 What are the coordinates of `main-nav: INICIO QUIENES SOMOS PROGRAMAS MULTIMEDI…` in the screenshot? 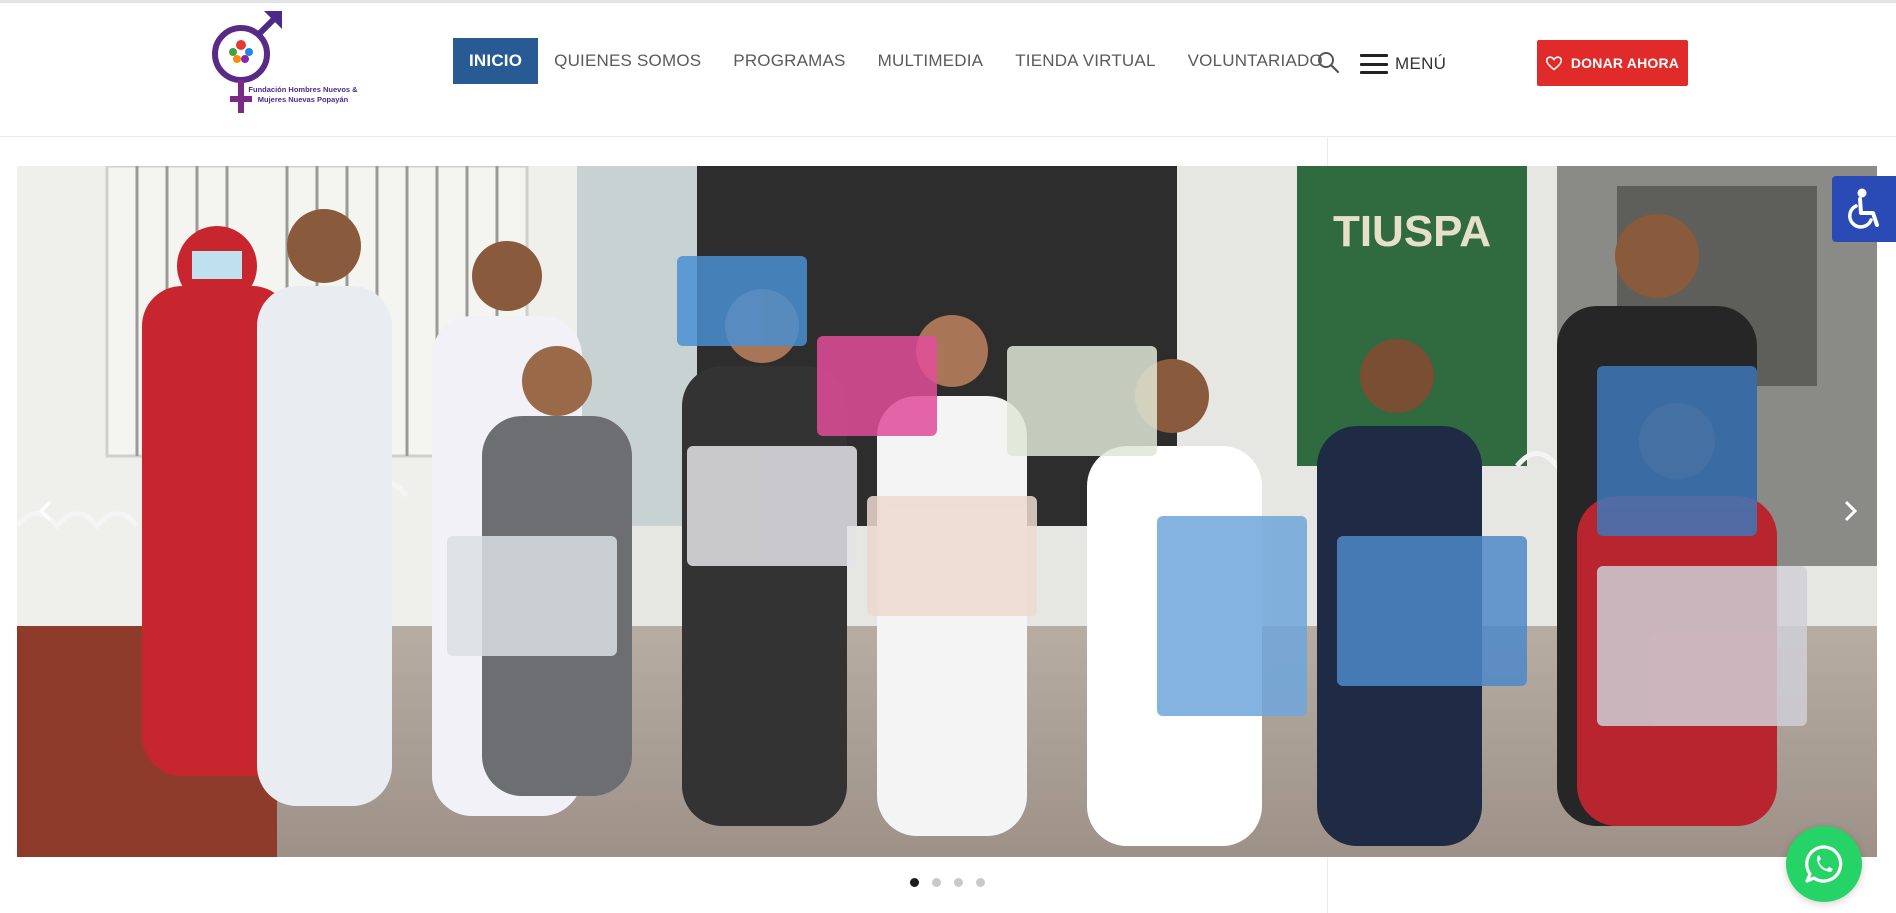 It's located at (896, 61).